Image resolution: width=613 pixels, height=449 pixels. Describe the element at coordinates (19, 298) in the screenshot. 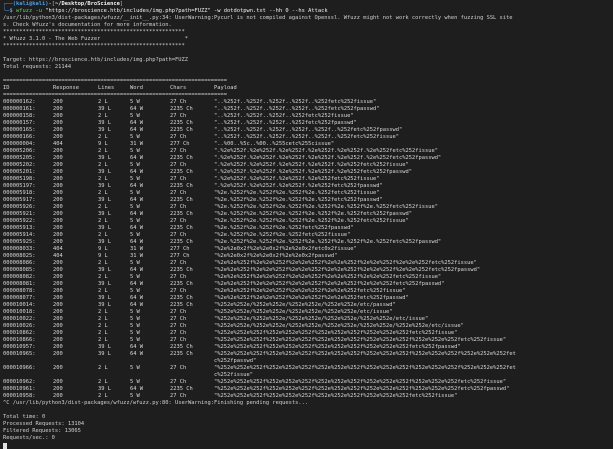

I see `row-cell-id: 000008077:` at that location.